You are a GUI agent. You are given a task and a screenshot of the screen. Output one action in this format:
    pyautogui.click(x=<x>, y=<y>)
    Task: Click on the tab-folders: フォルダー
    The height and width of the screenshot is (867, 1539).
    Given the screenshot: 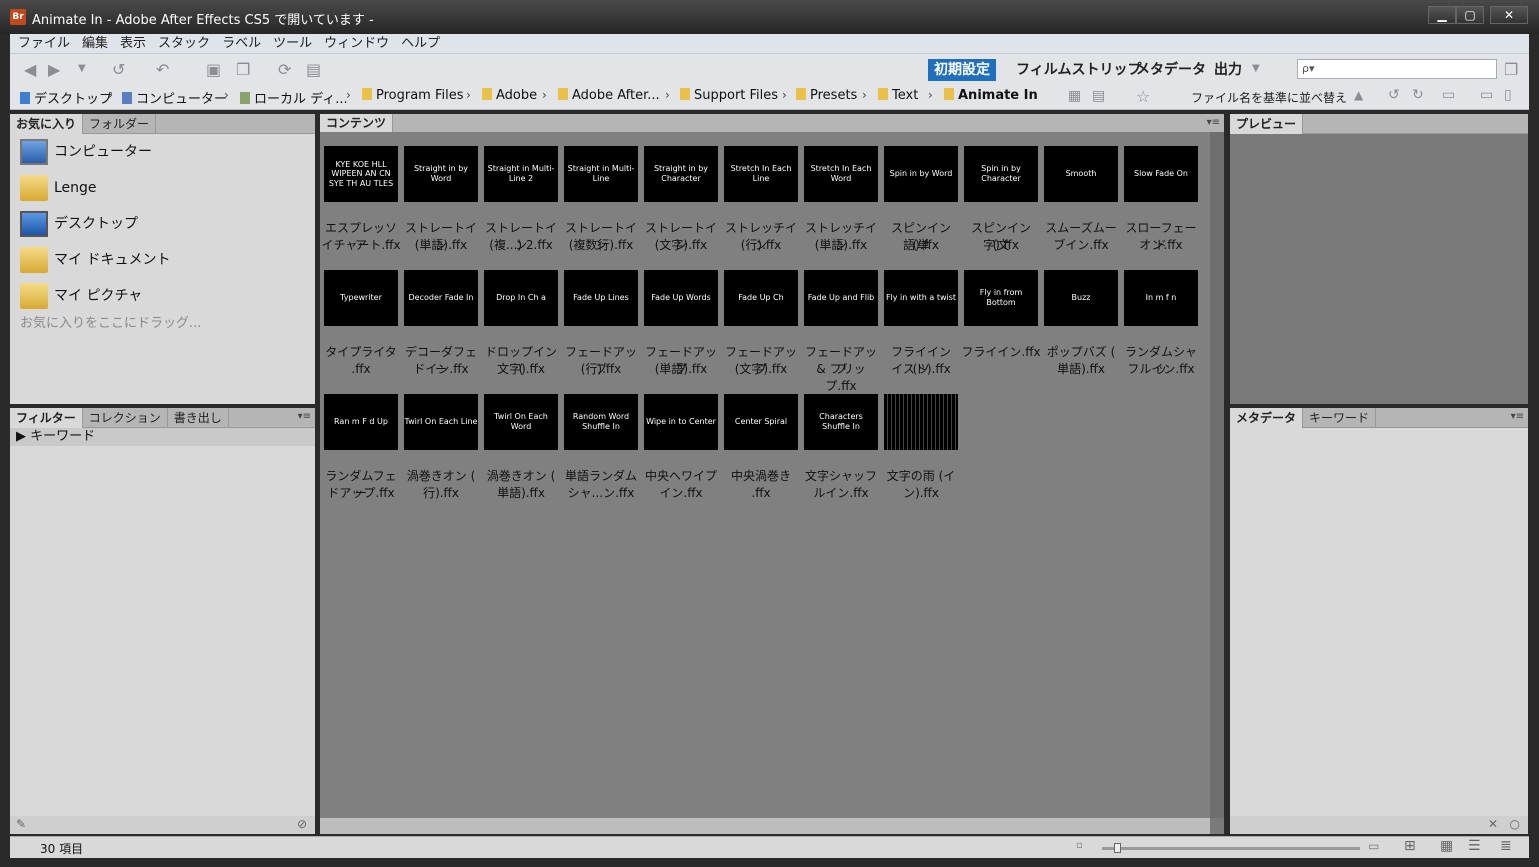 What is the action you would take?
    pyautogui.click(x=120, y=124)
    